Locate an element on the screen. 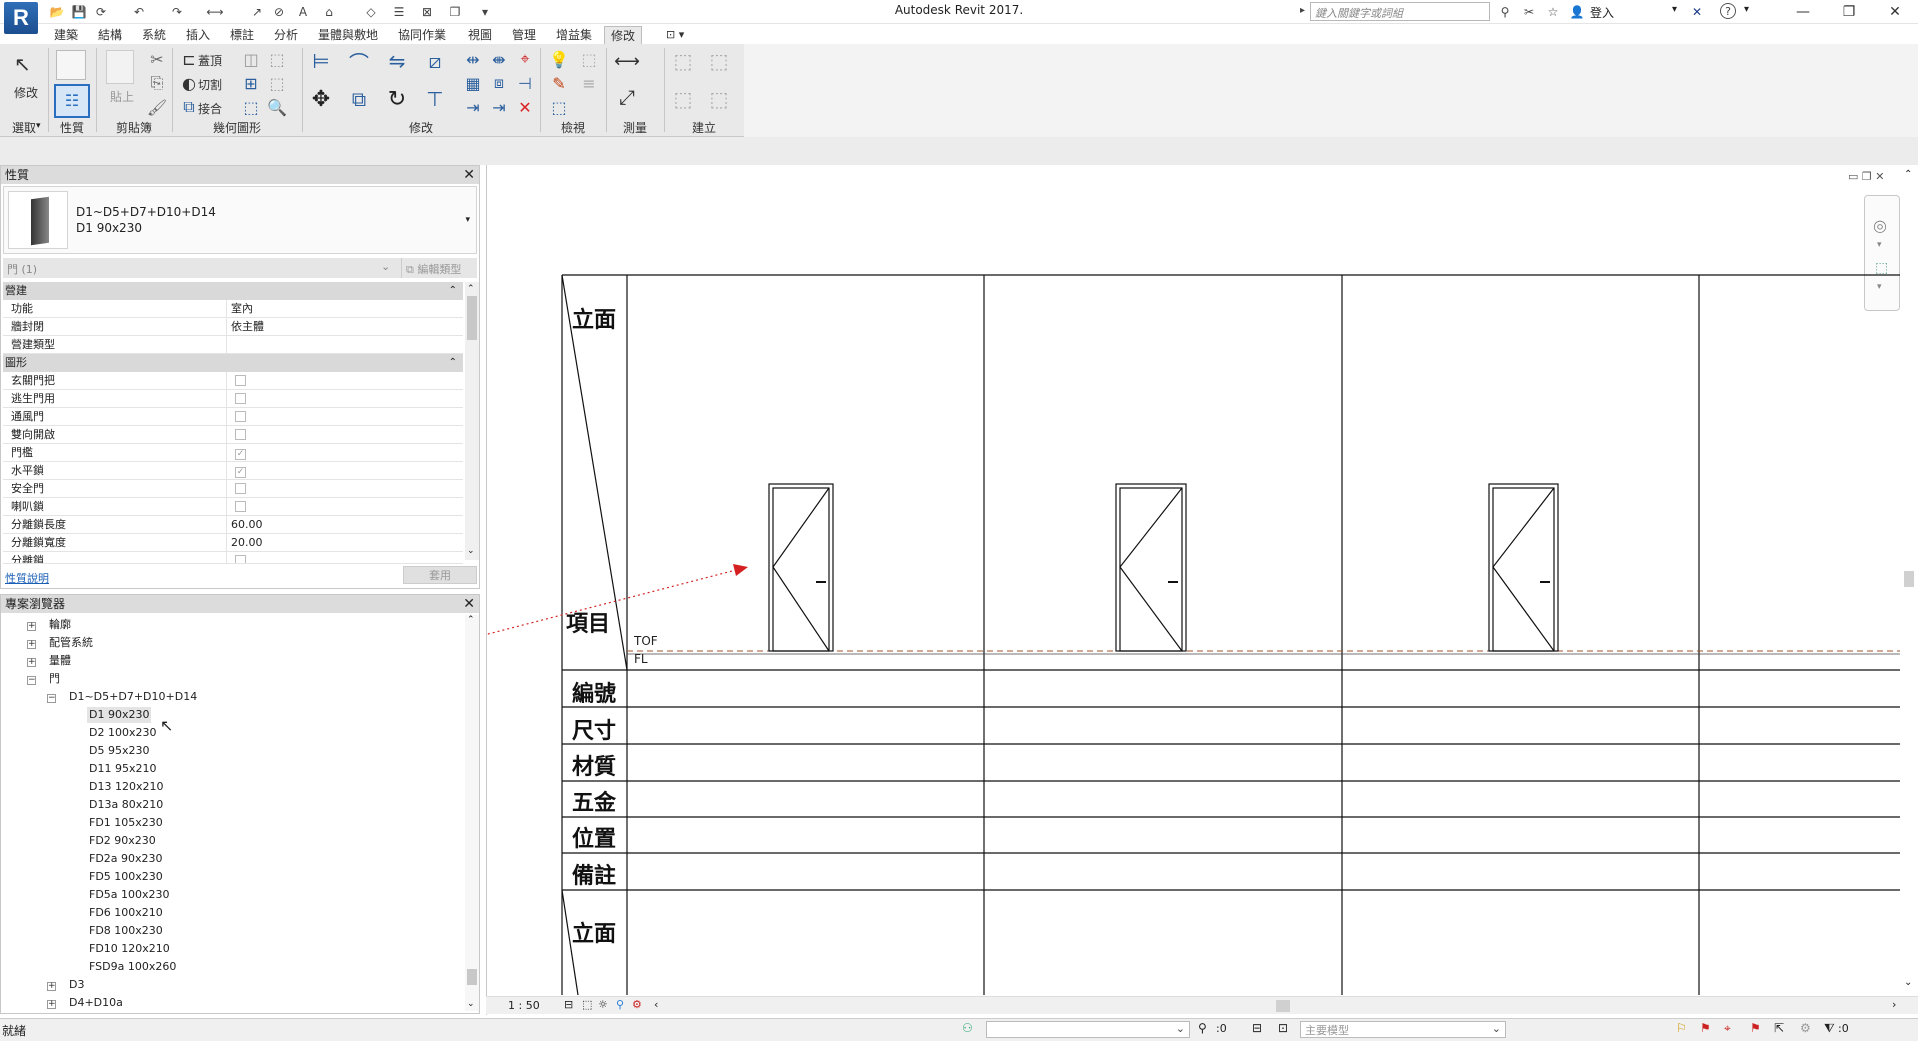 This screenshot has height=1041, width=1918. properties-help-link: 性質說明 is located at coordinates (27, 578).